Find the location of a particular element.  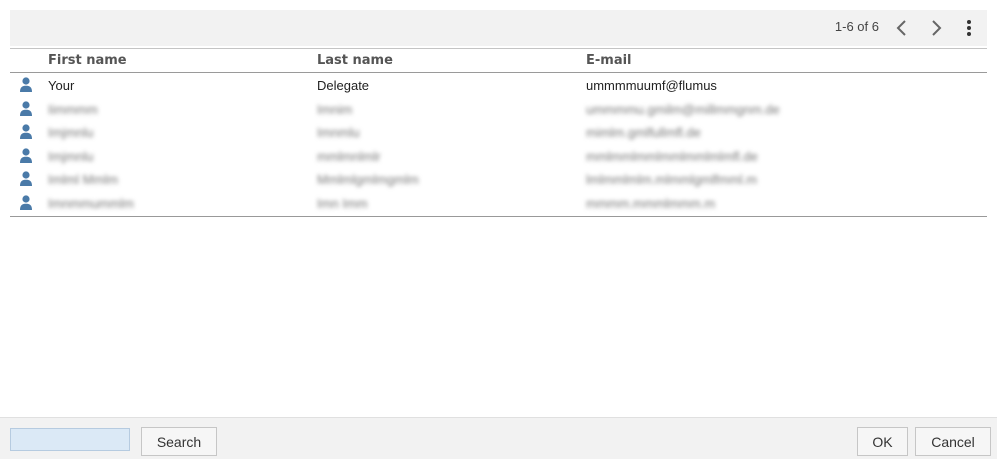

table-row: Imjmnlu mmlmnlmlr mmlmmlmmlmmlmmlmlmfl.de is located at coordinates (498, 156).